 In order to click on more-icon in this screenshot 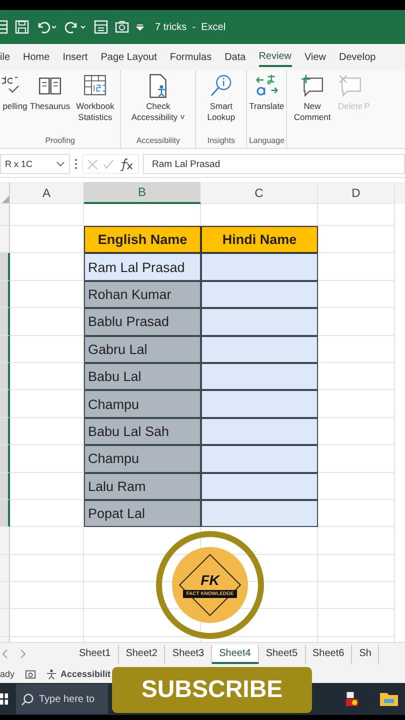, I will do `click(76, 164)`.